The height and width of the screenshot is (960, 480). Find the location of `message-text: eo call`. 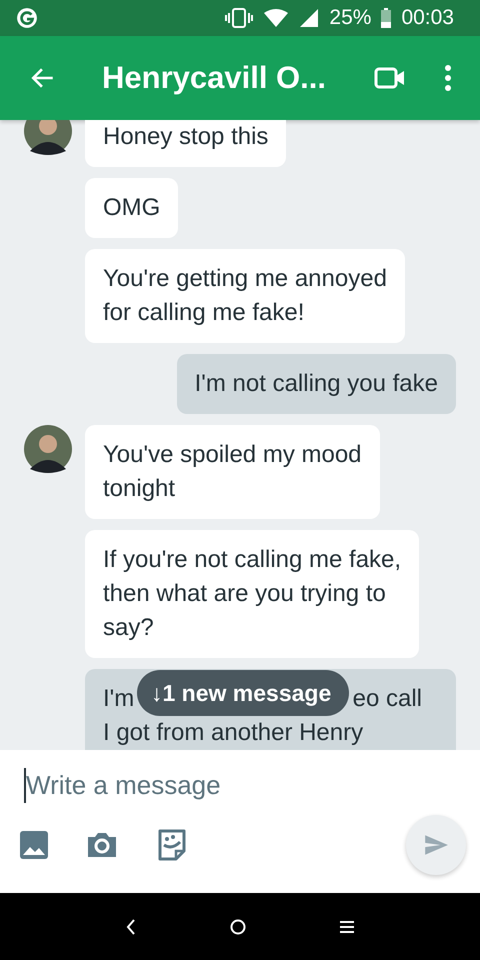

message-text: eo call is located at coordinates (387, 699).